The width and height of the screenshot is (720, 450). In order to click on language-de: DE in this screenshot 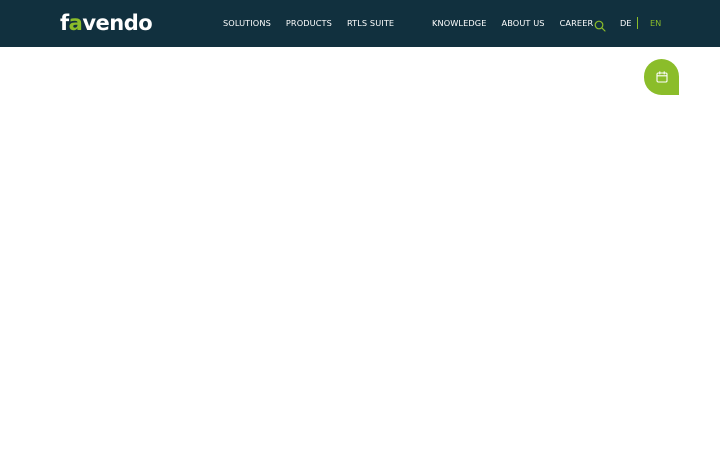, I will do `click(625, 23)`.